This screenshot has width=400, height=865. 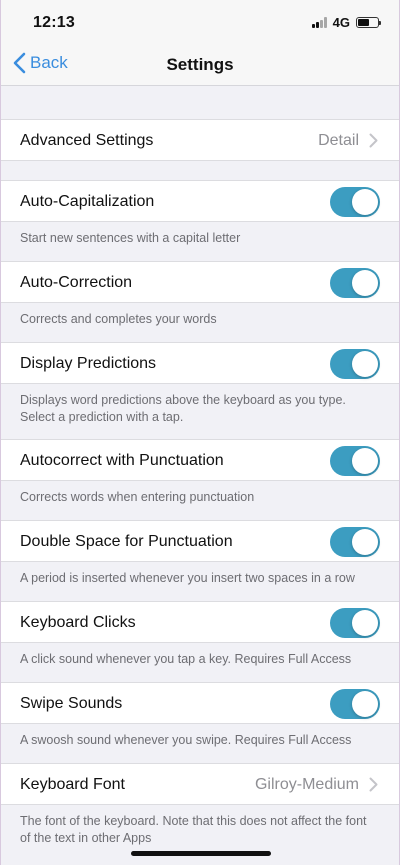 What do you see at coordinates (200, 703) in the screenshot?
I see `swipe-sounds-row: Swipe Sounds` at bounding box center [200, 703].